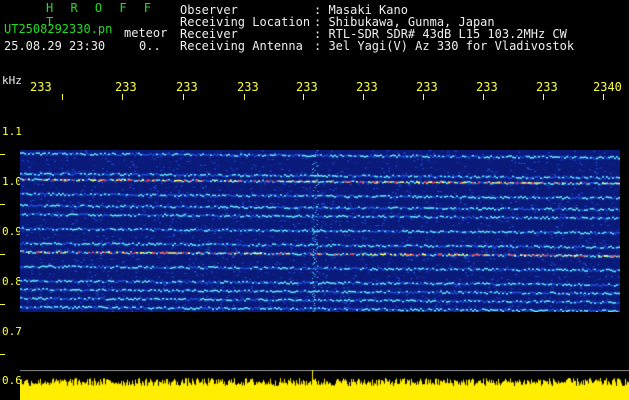  What do you see at coordinates (241, 46) in the screenshot?
I see `info-label: Receiving Antenna` at bounding box center [241, 46].